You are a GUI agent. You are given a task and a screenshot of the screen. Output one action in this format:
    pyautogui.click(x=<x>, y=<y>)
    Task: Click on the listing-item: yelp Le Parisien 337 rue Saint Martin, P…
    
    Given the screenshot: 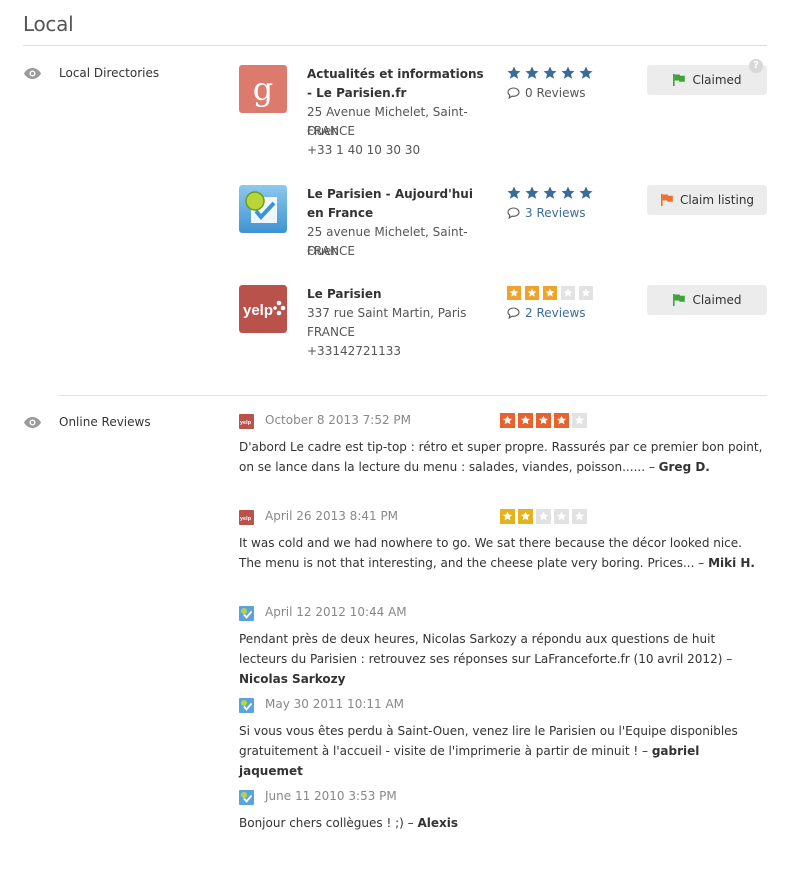 What is the action you would take?
    pyautogui.click(x=503, y=340)
    